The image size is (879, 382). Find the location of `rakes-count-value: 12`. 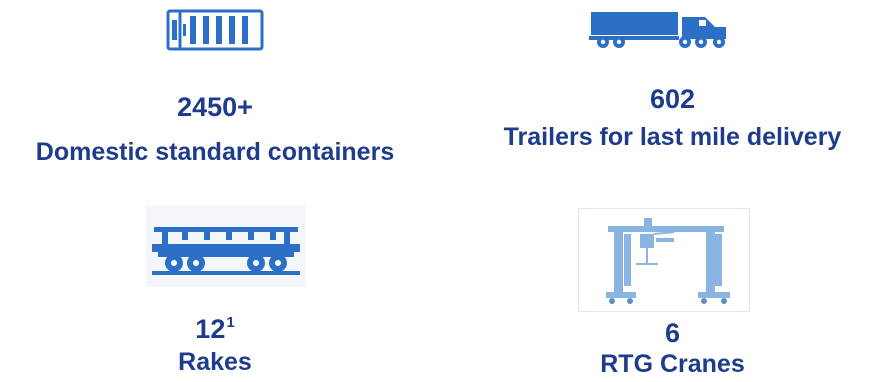

rakes-count-value: 12 is located at coordinates (210, 329).